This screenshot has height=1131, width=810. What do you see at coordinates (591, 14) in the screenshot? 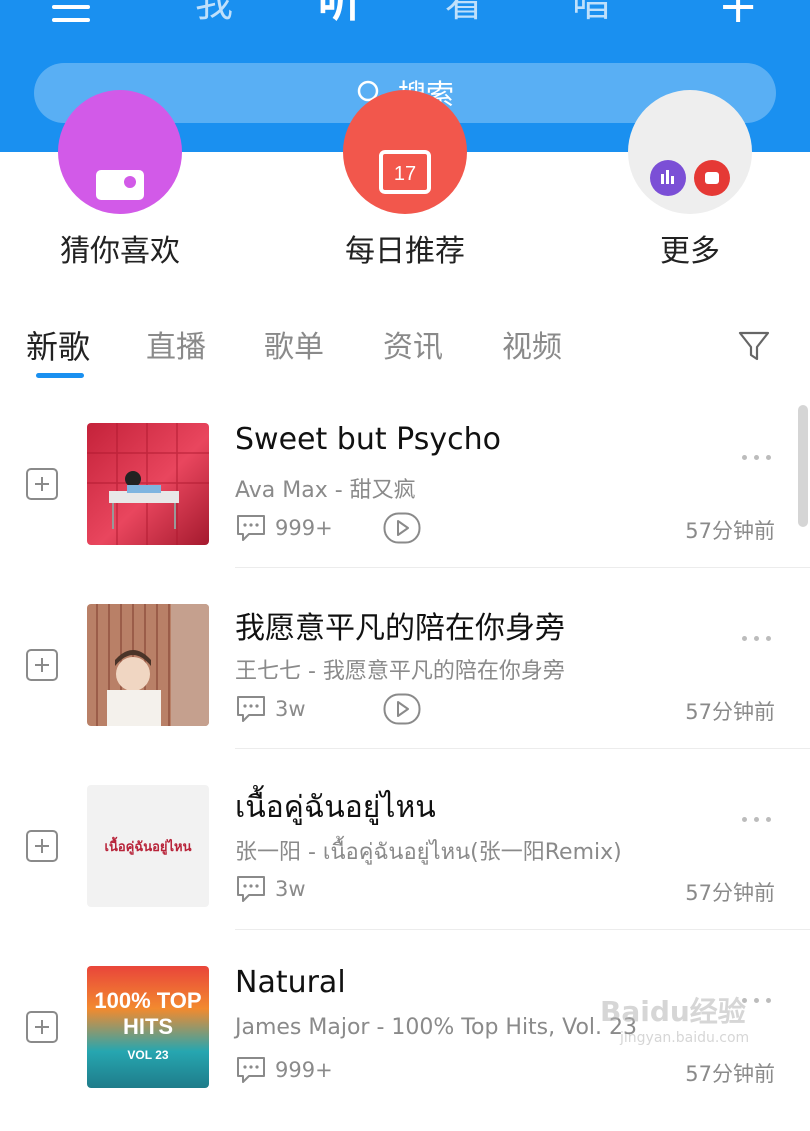
I see `nav-tab-sing: 唱` at bounding box center [591, 14].